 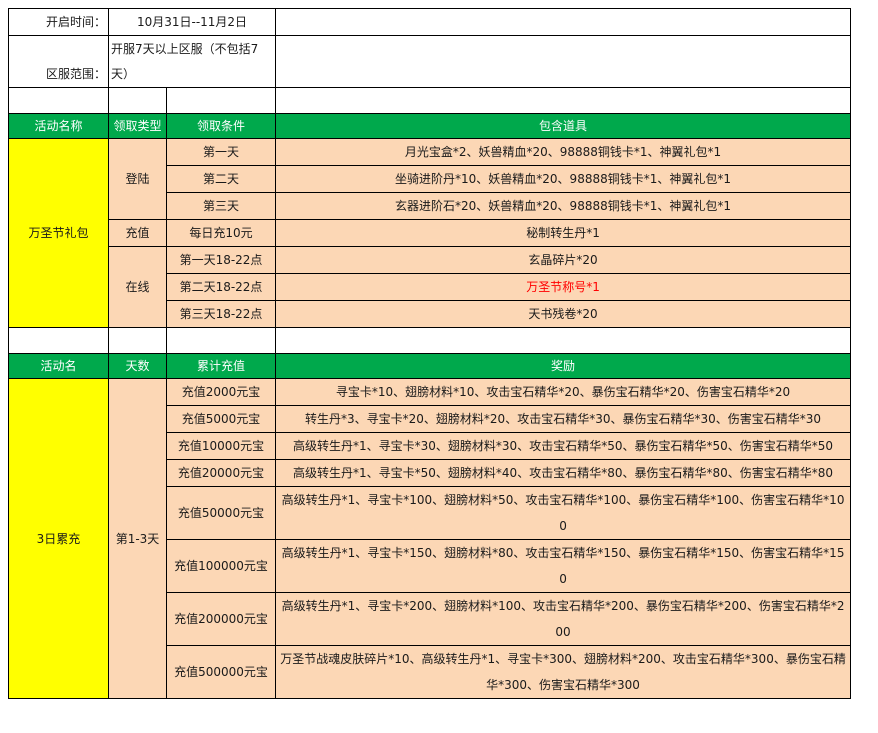 What do you see at coordinates (221, 473) in the screenshot?
I see `recharge-cell: 充值20000元宝` at bounding box center [221, 473].